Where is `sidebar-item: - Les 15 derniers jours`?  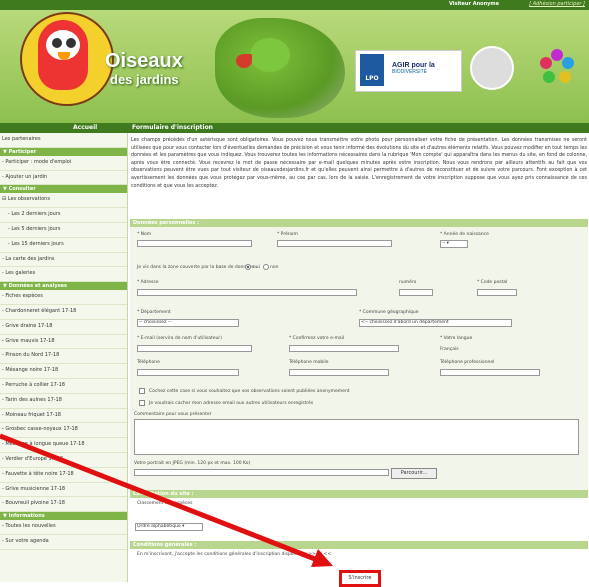 sidebar-item: - Les 15 derniers jours is located at coordinates (63, 245).